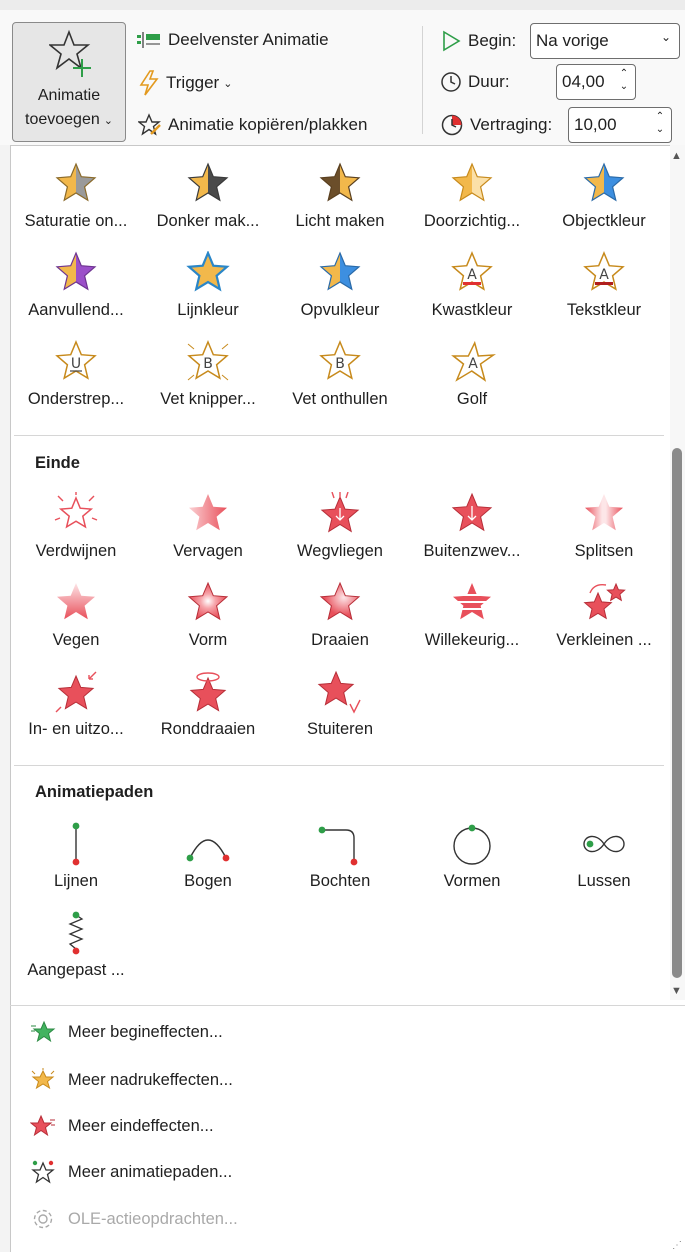 The width and height of the screenshot is (685, 1252). I want to click on ribbon-separator, so click(422, 80).